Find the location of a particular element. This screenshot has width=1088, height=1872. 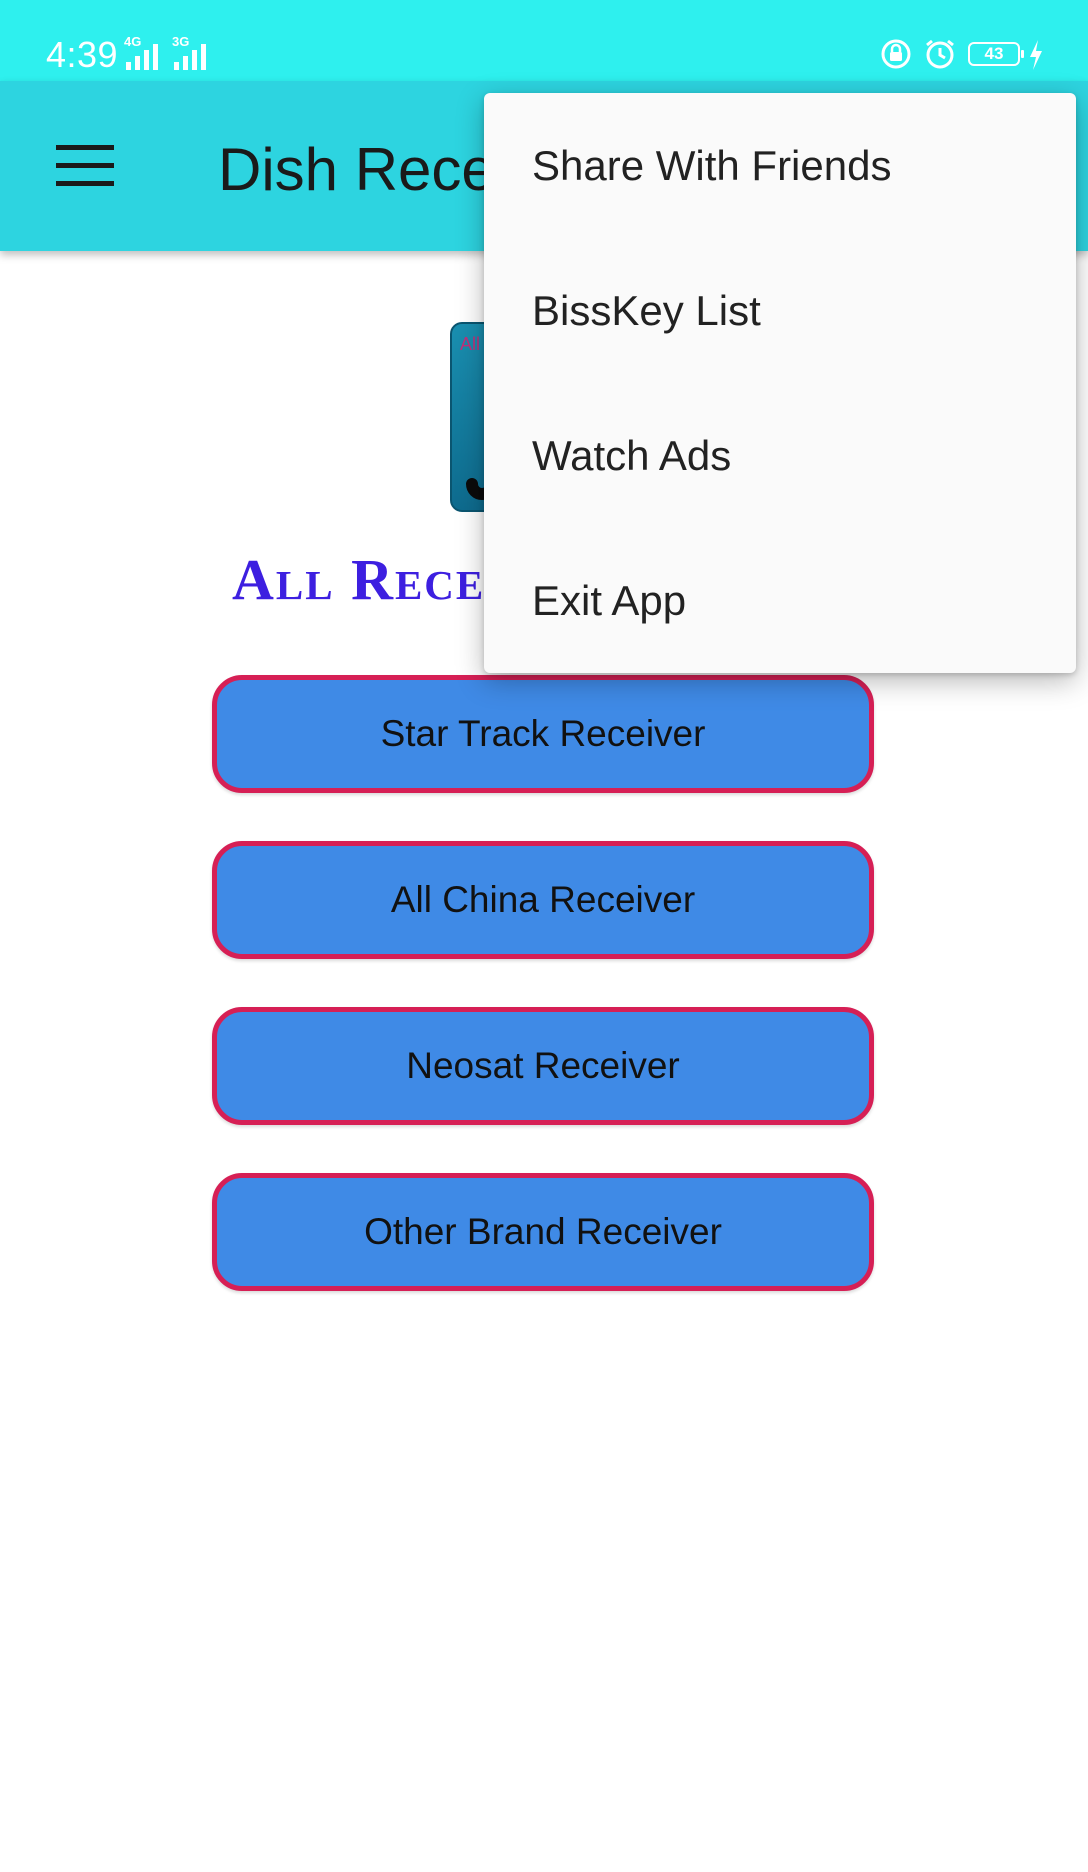

status-bar: 4:39 4G 3G 43 is located at coordinates (544, 40).